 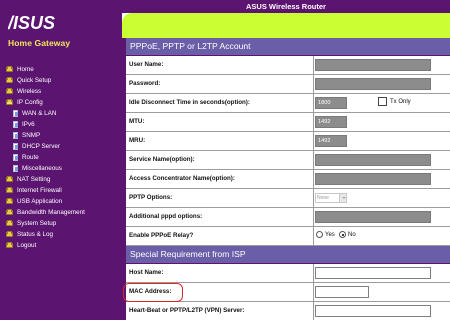 What do you see at coordinates (35, 234) in the screenshot?
I see `sidebar-item-label: Status & Log` at bounding box center [35, 234].